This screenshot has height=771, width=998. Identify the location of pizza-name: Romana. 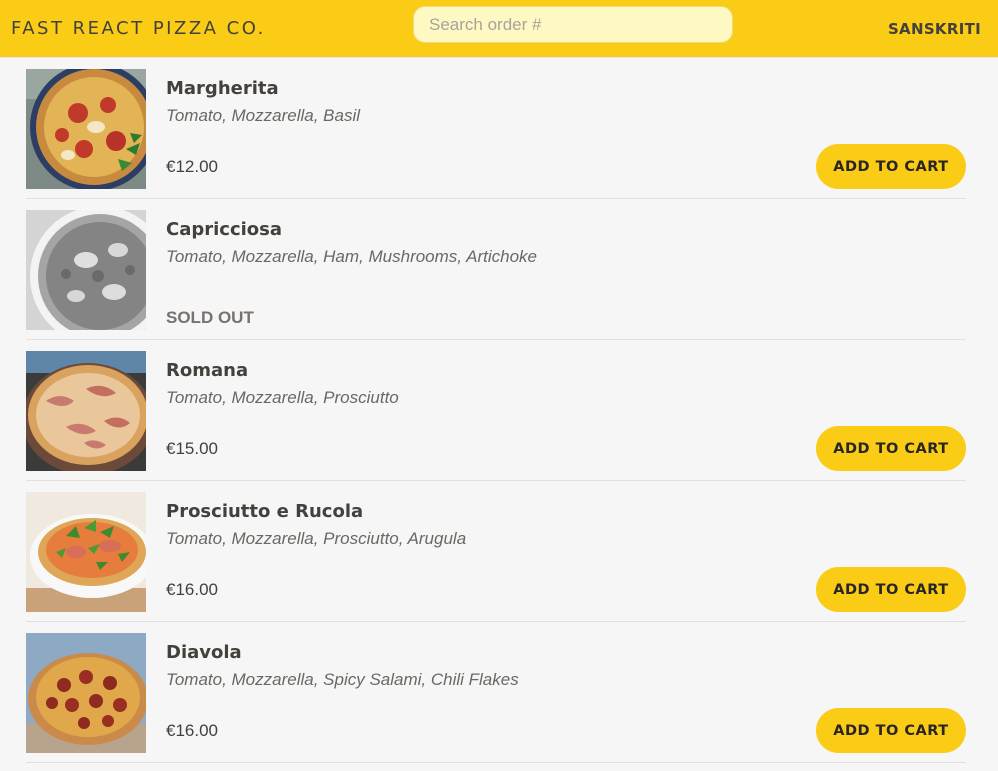
(207, 370).